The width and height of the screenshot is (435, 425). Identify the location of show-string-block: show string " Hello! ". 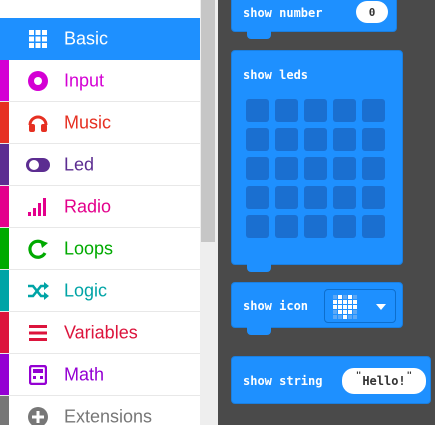
(331, 380).